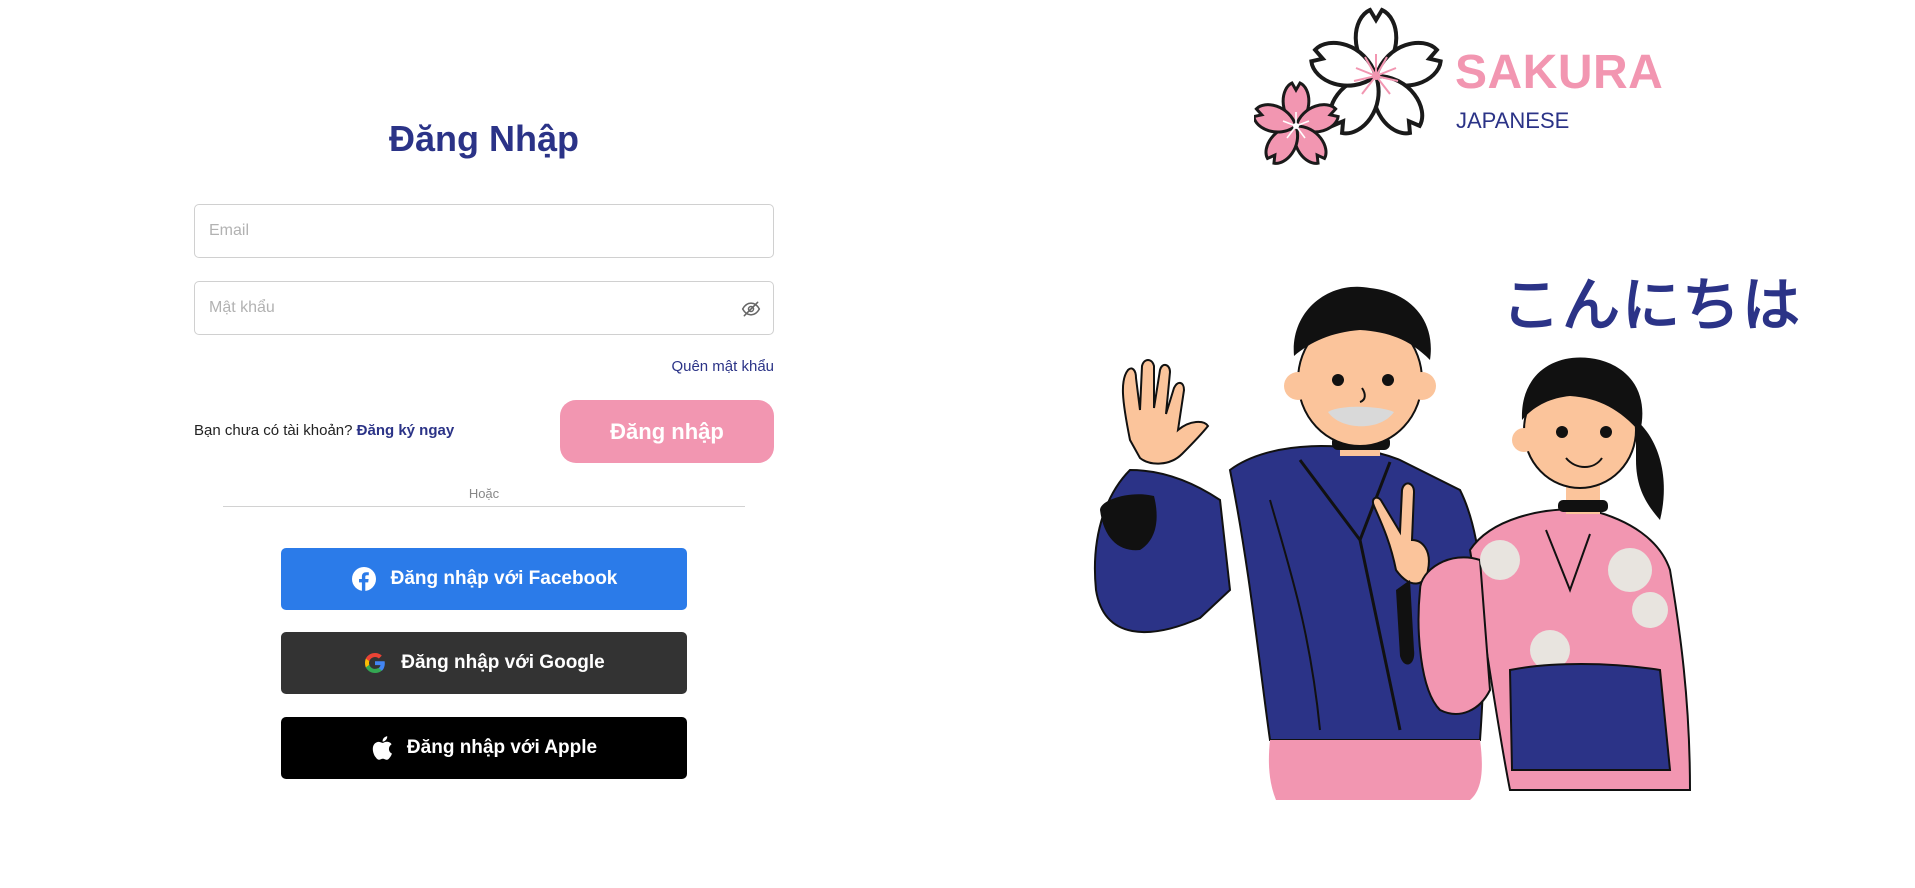  Describe the element at coordinates (1297, 123) in the screenshot. I see `pink-sakura-flower-icon` at that location.